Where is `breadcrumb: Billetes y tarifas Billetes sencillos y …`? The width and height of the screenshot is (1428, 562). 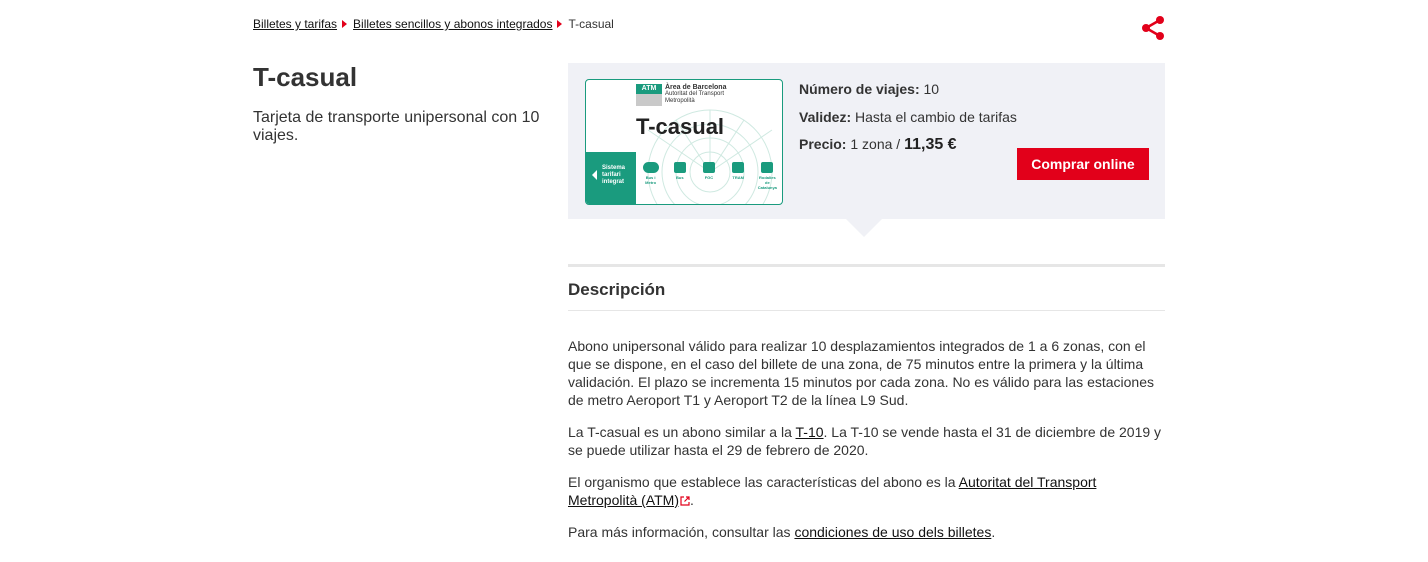
breadcrumb: Billetes y tarifas Billetes sencillos y … is located at coordinates (433, 24).